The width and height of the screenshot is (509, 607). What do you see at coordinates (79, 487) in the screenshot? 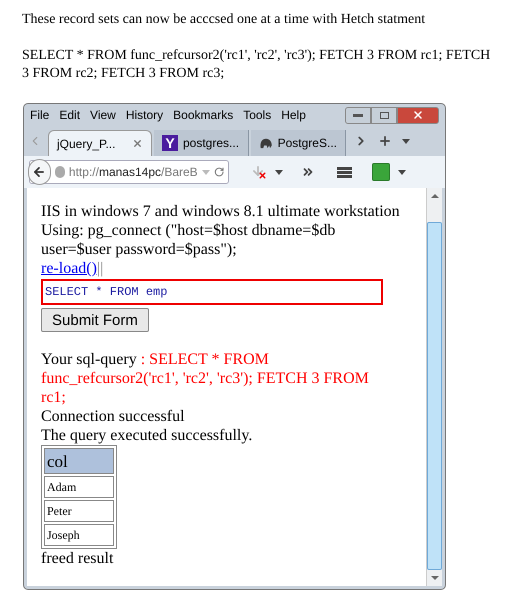
I see `table-cell: Adam` at bounding box center [79, 487].